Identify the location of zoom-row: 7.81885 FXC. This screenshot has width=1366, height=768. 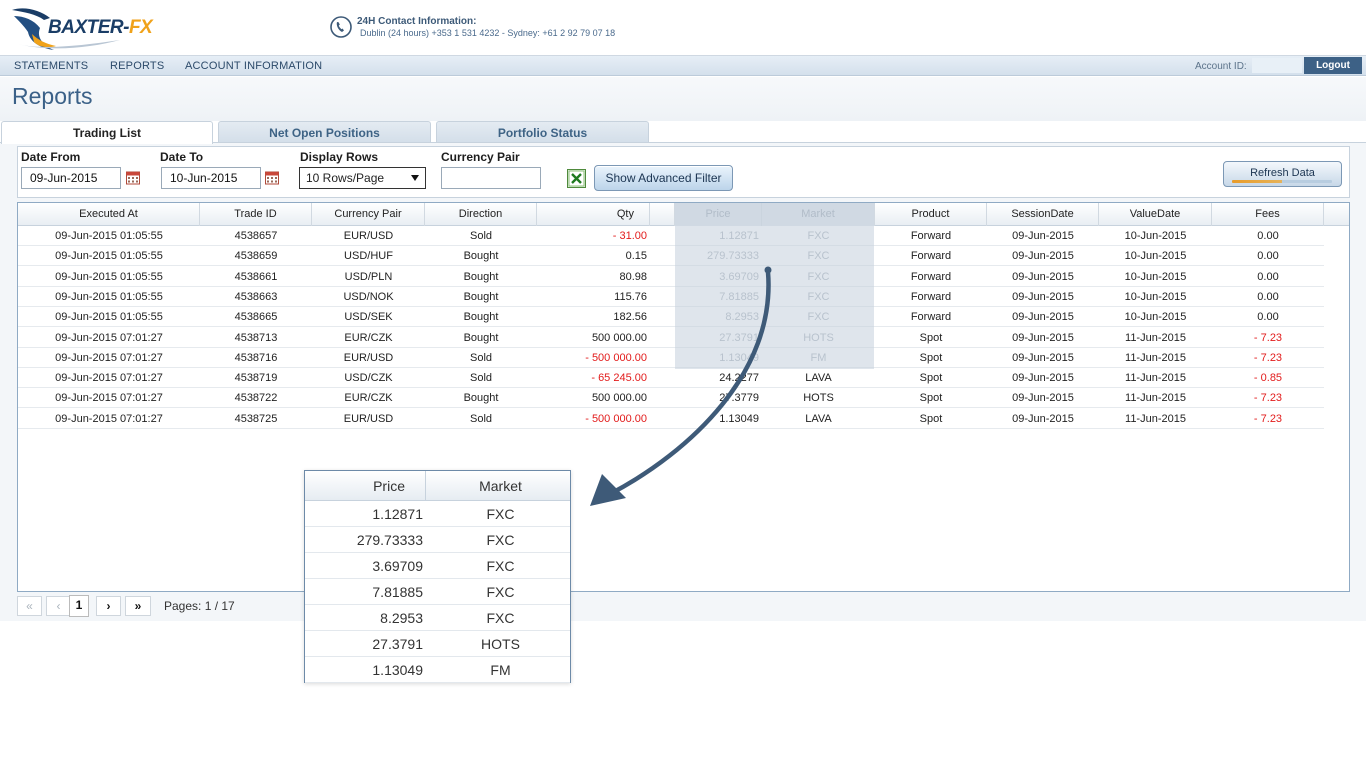
(437, 592).